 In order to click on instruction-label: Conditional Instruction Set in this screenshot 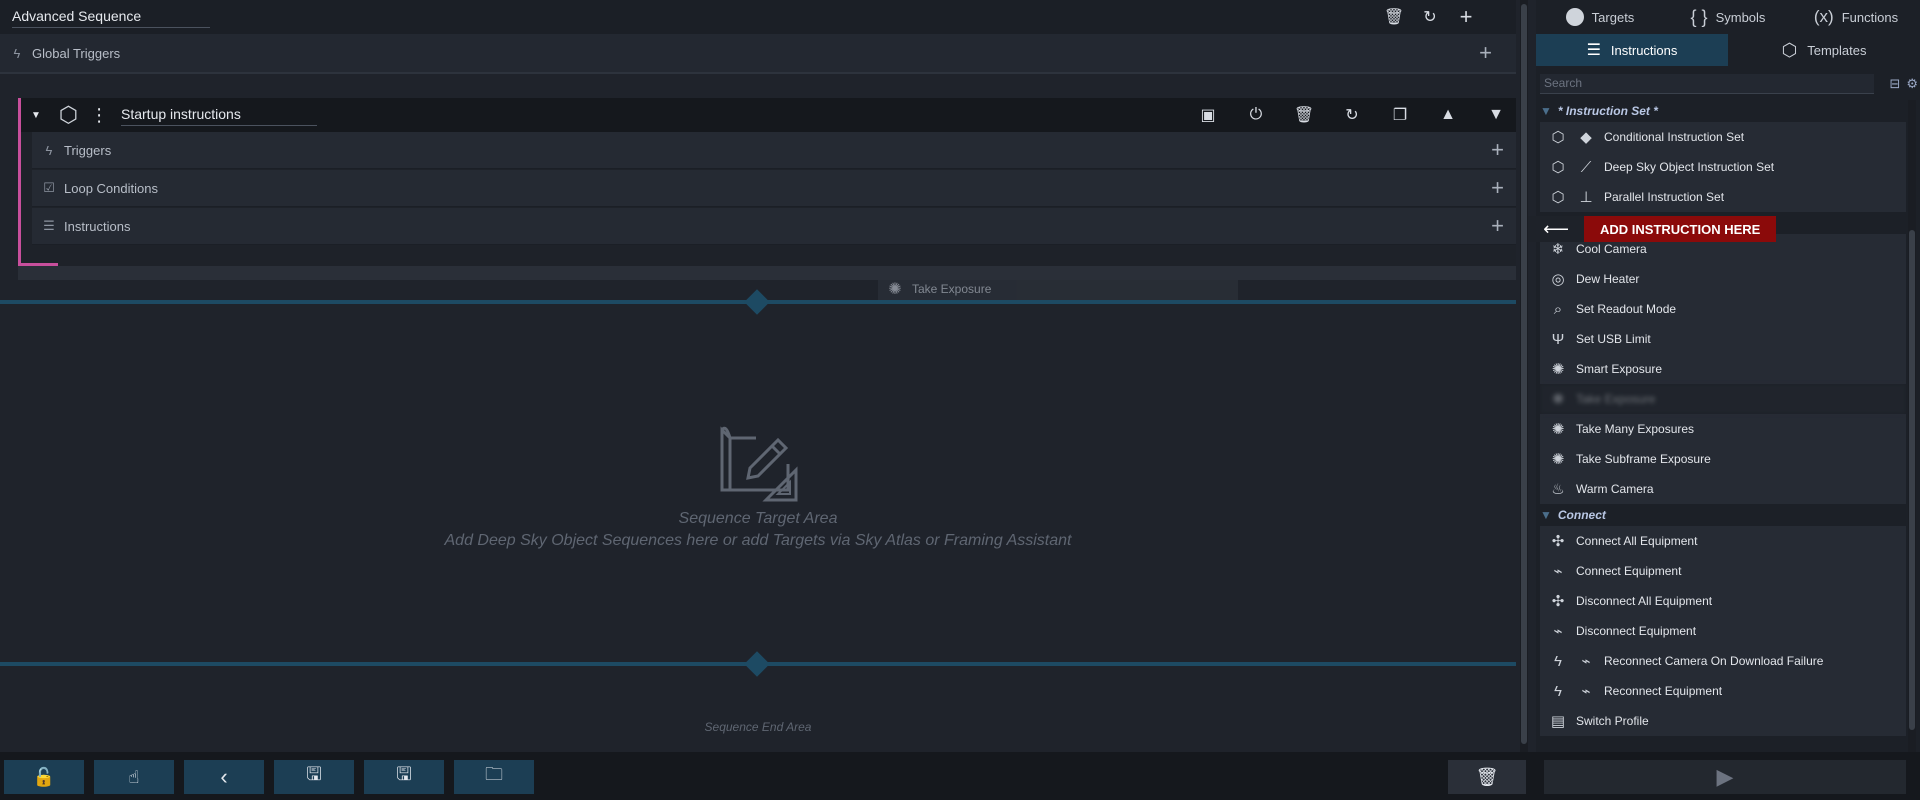, I will do `click(1674, 137)`.